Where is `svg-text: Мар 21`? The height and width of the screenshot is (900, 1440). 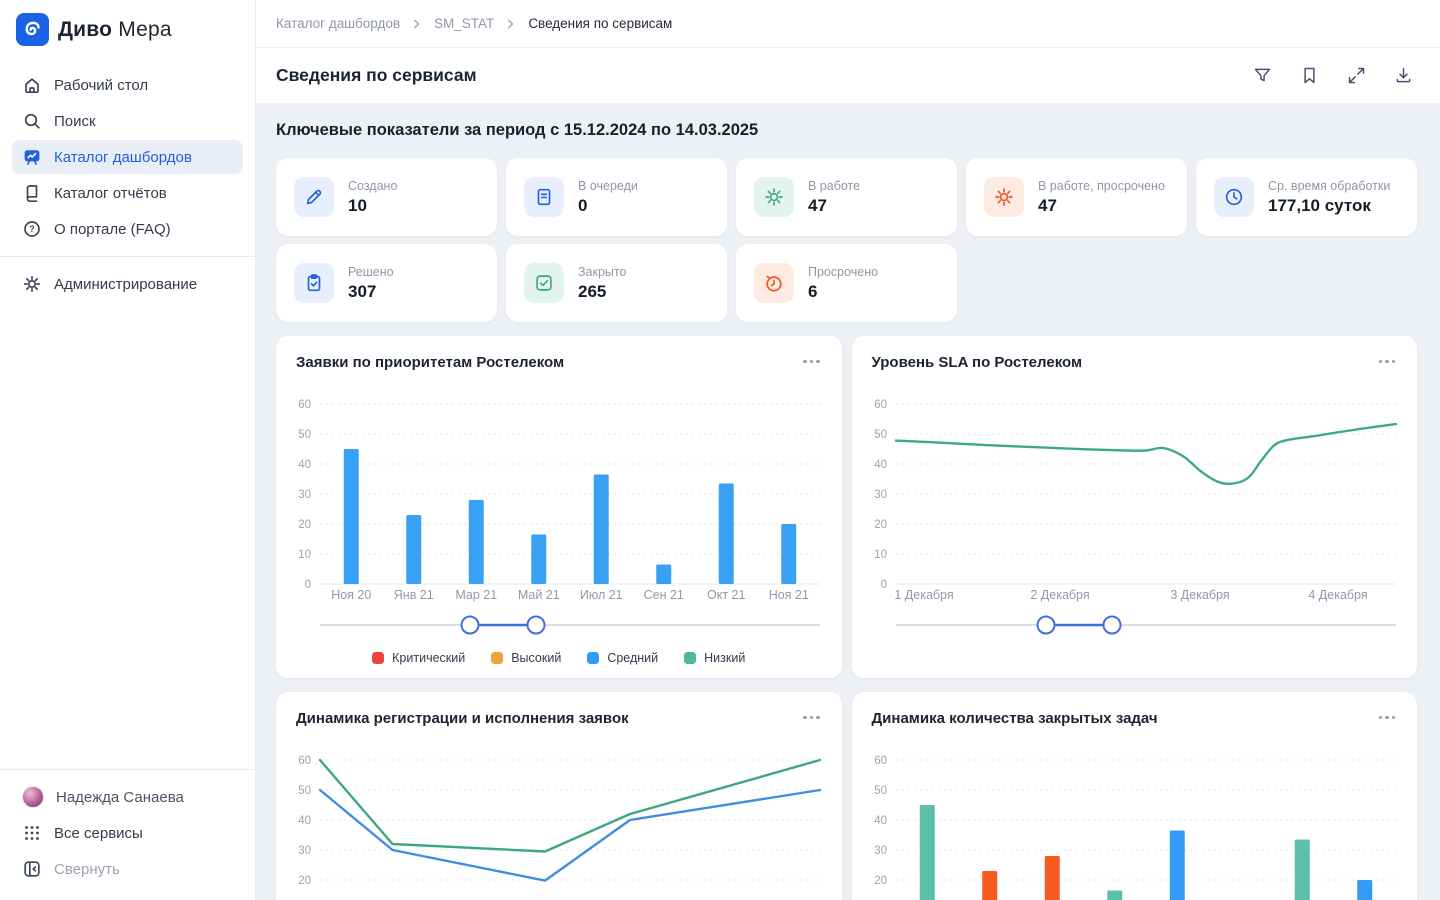
svg-text: Мар 21 is located at coordinates (476, 595).